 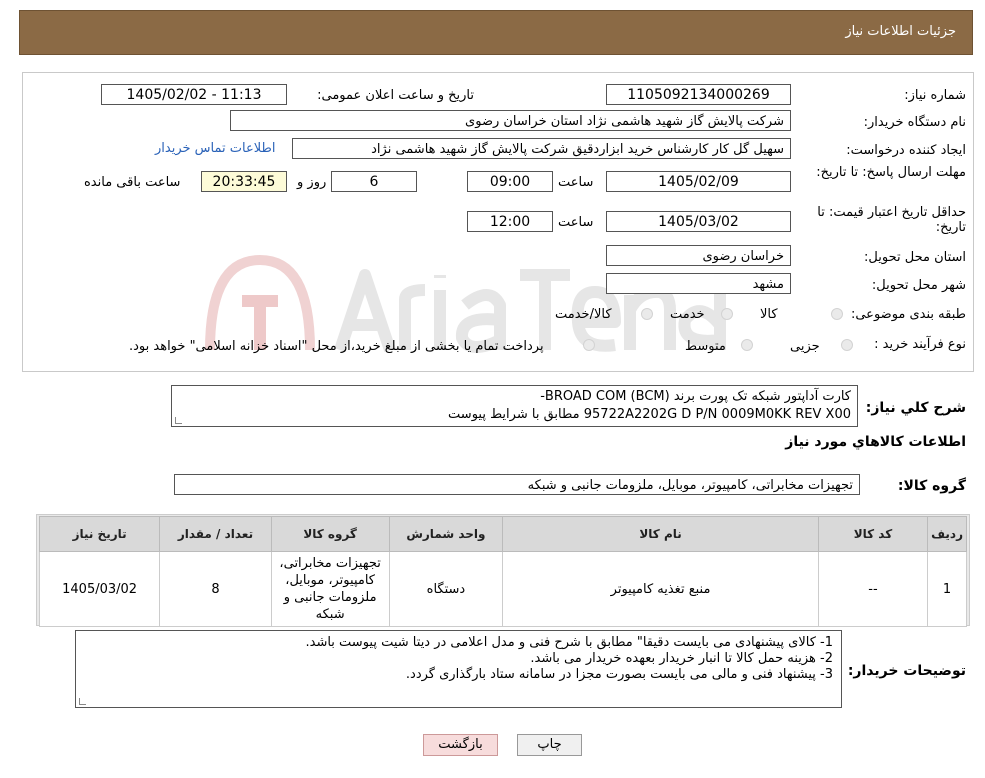 I want to click on announce-field: 1405/02/02 - 11:13, so click(x=194, y=94).